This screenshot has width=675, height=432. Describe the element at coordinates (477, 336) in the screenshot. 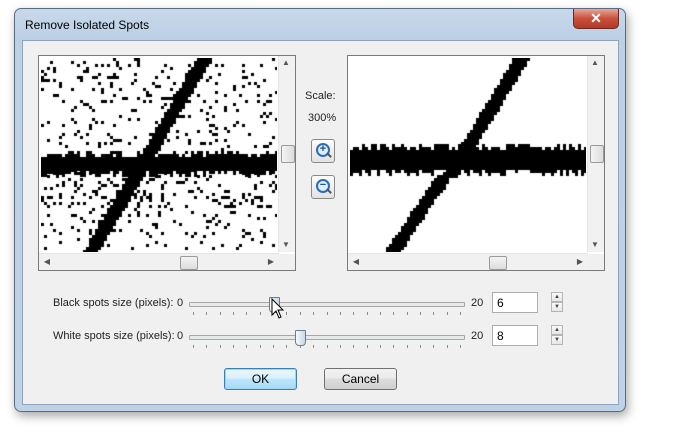

I see `white-spots-max: 20` at that location.